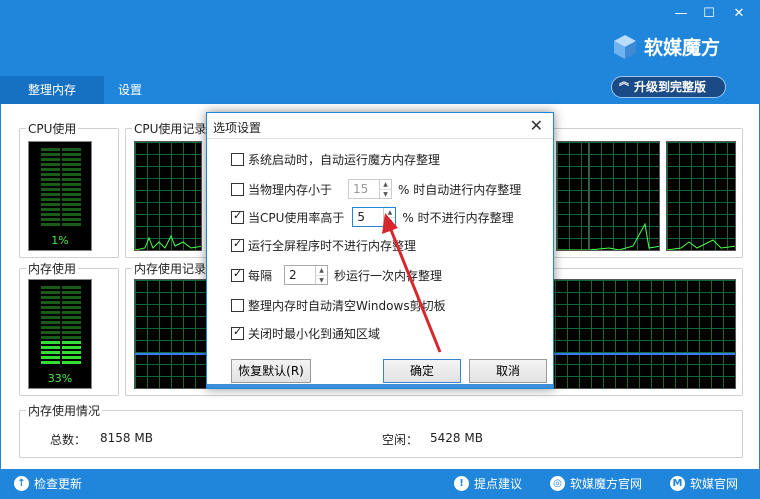 The height and width of the screenshot is (499, 760). I want to click on cpu-threshold-spinner: ▲ ▼, so click(374, 217).